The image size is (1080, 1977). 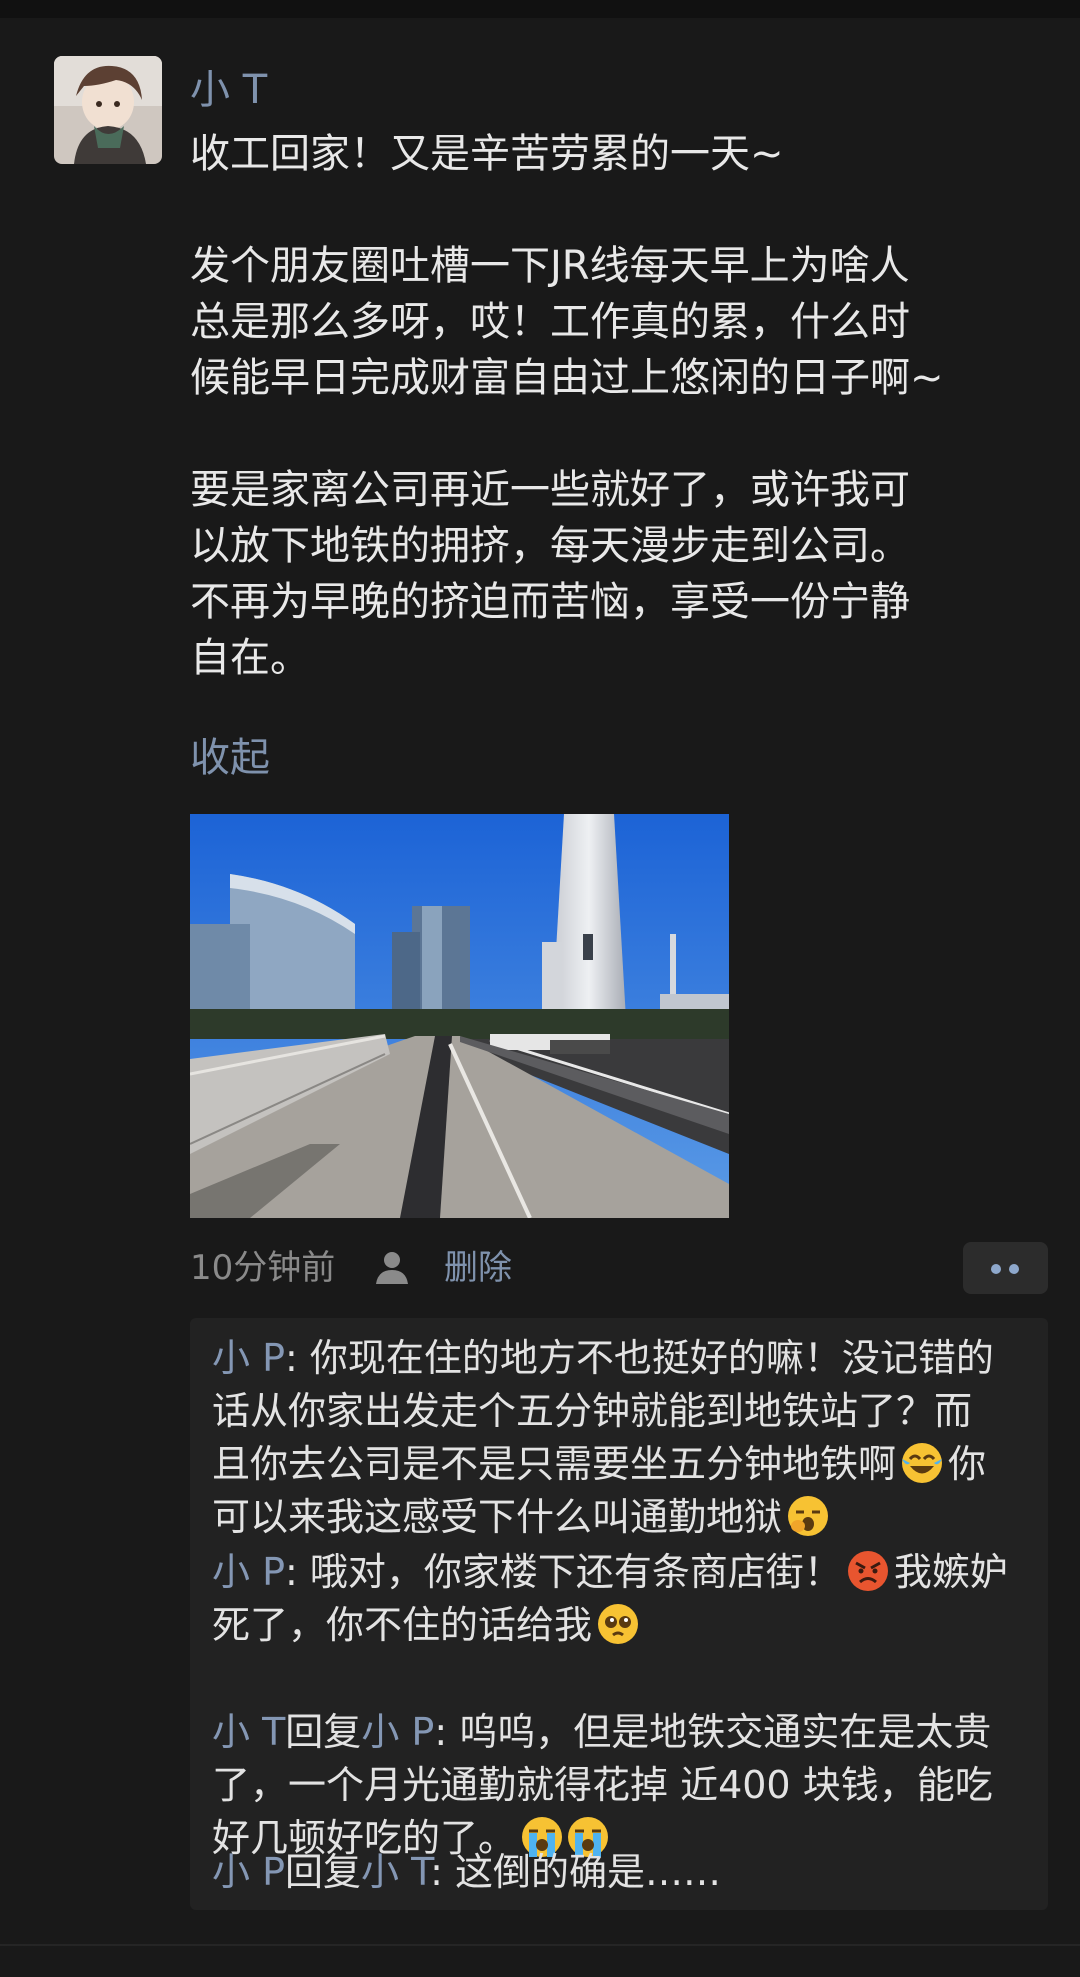 What do you see at coordinates (967, 1464) in the screenshot?
I see `comment-text: 你` at bounding box center [967, 1464].